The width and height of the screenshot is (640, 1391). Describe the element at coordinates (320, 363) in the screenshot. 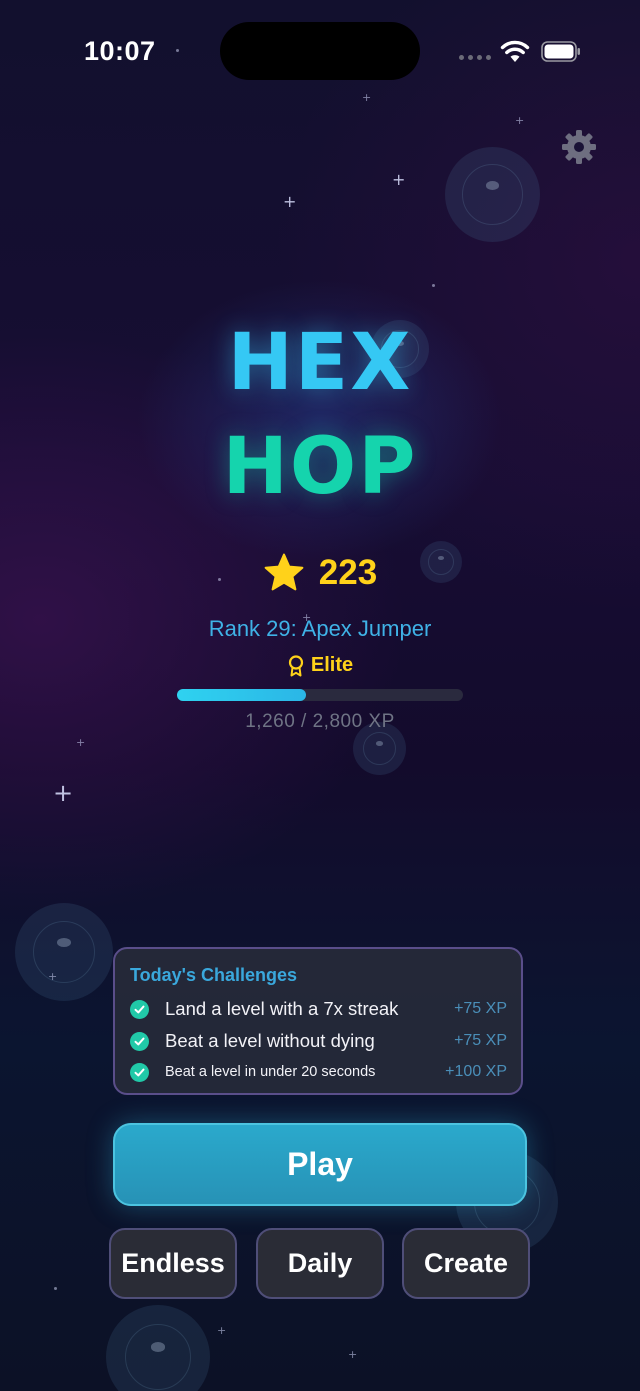

I see `game-title-line-1: HEX` at that location.